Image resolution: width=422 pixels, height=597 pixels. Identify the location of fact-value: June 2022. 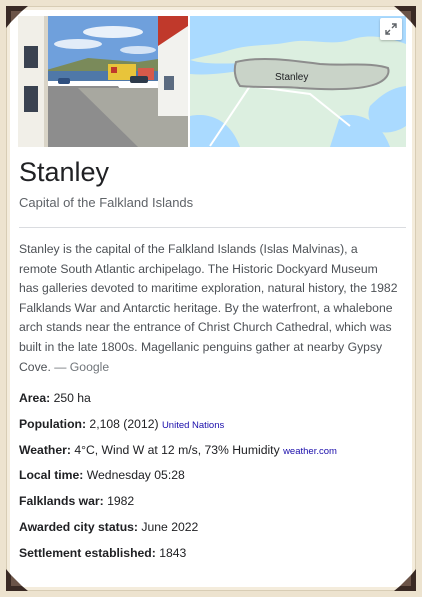
(170, 526).